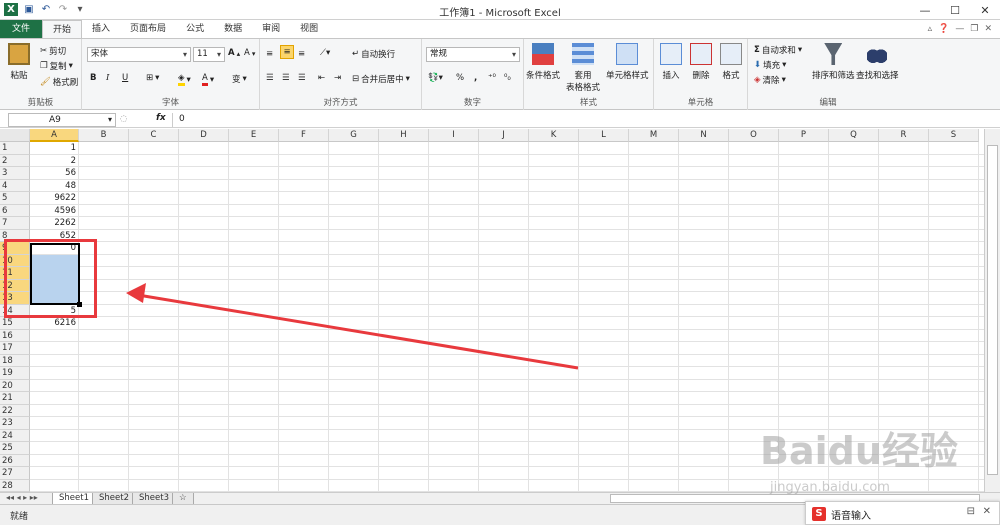 Image resolution: width=1000 pixels, height=525 pixels. What do you see at coordinates (830, 487) in the screenshot?
I see `watermark-url: jingyan.baidu.com` at bounding box center [830, 487].